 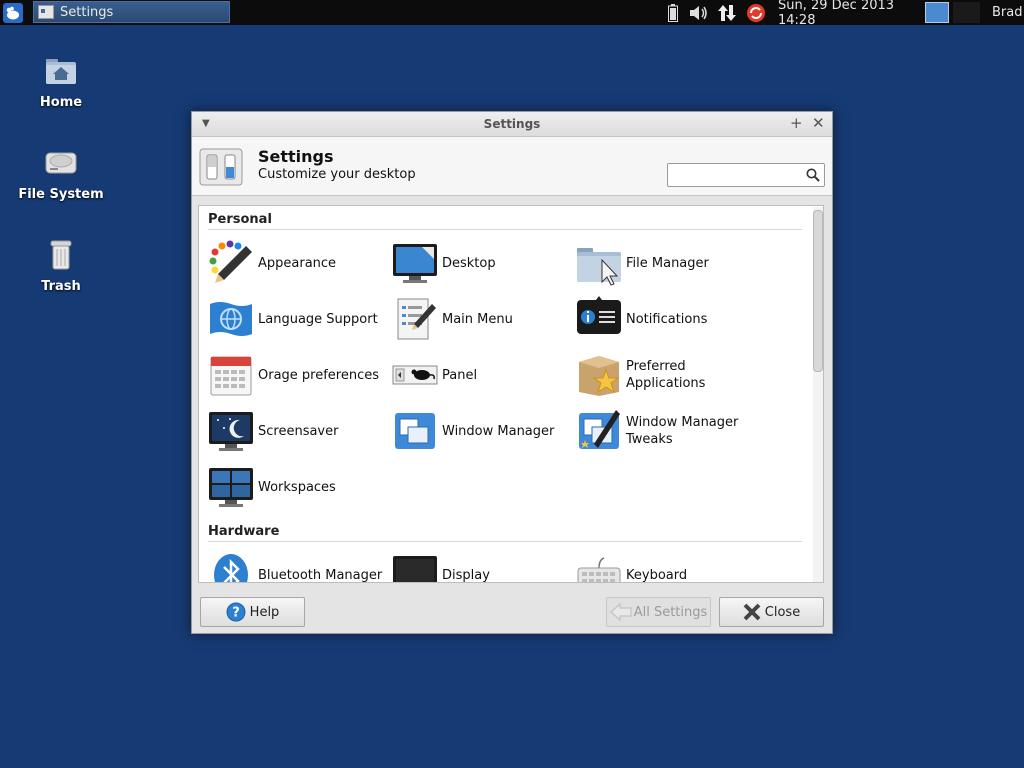 I want to click on search-icon, so click(x=813, y=177).